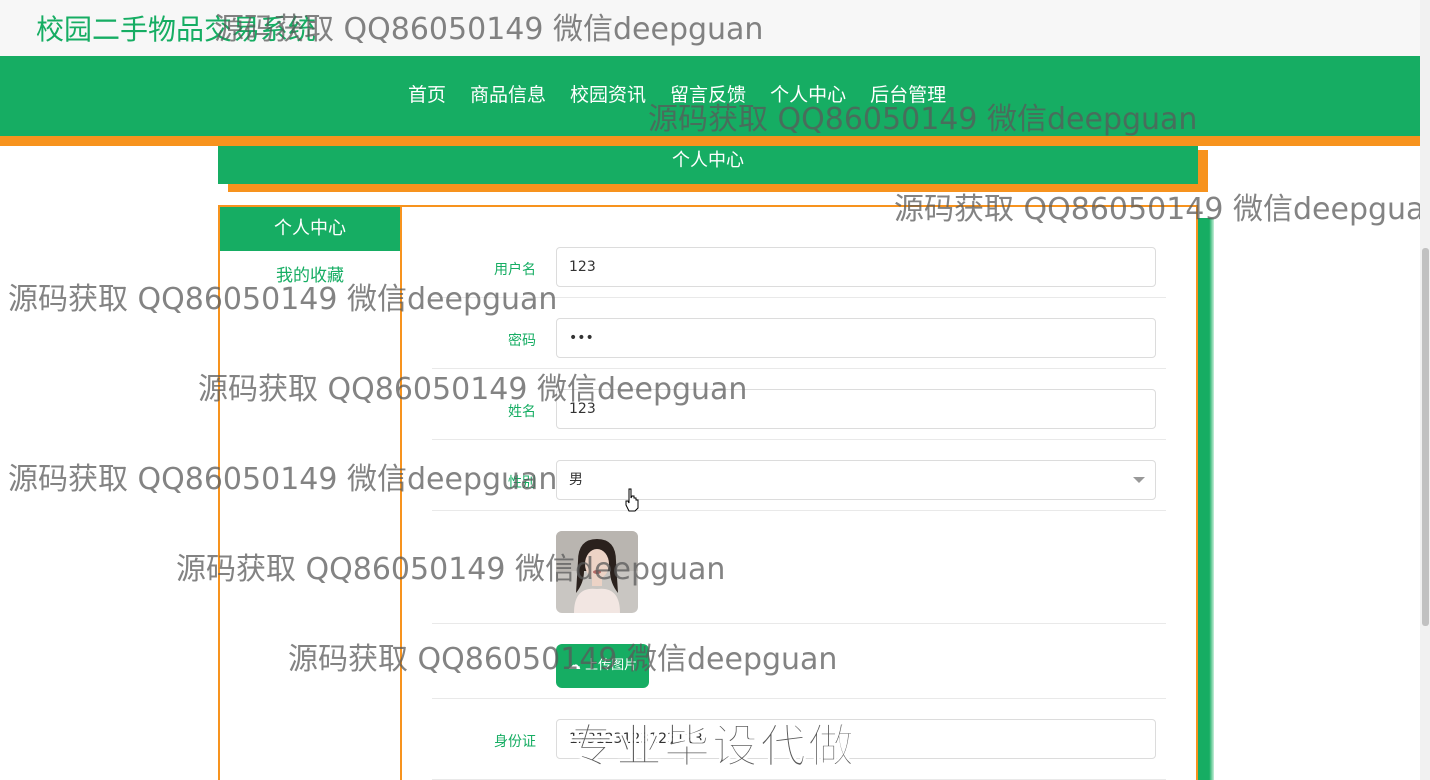  Describe the element at coordinates (515, 742) in the screenshot. I see `idcard-label: 身份证` at that location.